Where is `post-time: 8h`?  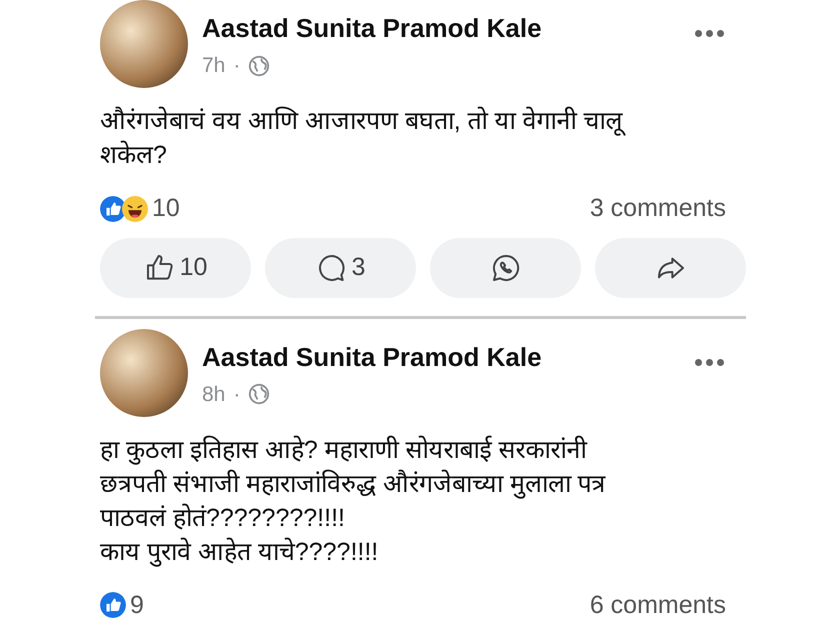
post-time: 8h is located at coordinates (214, 395).